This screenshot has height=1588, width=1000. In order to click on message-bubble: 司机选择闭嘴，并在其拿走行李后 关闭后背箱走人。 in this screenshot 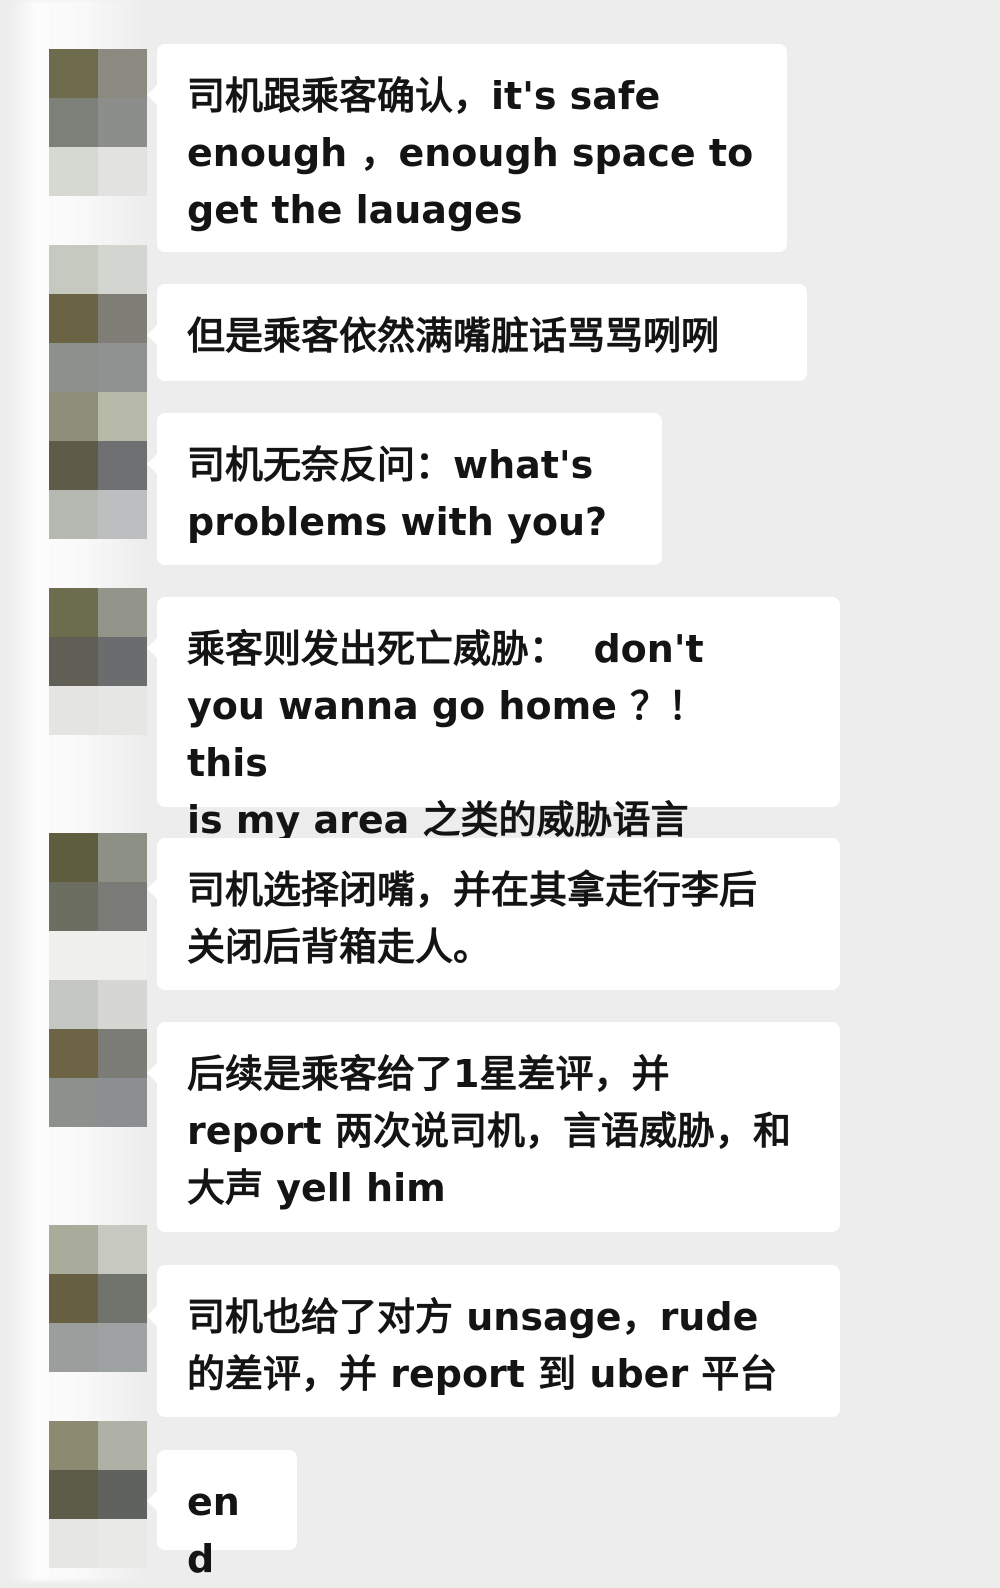, I will do `click(493, 914)`.